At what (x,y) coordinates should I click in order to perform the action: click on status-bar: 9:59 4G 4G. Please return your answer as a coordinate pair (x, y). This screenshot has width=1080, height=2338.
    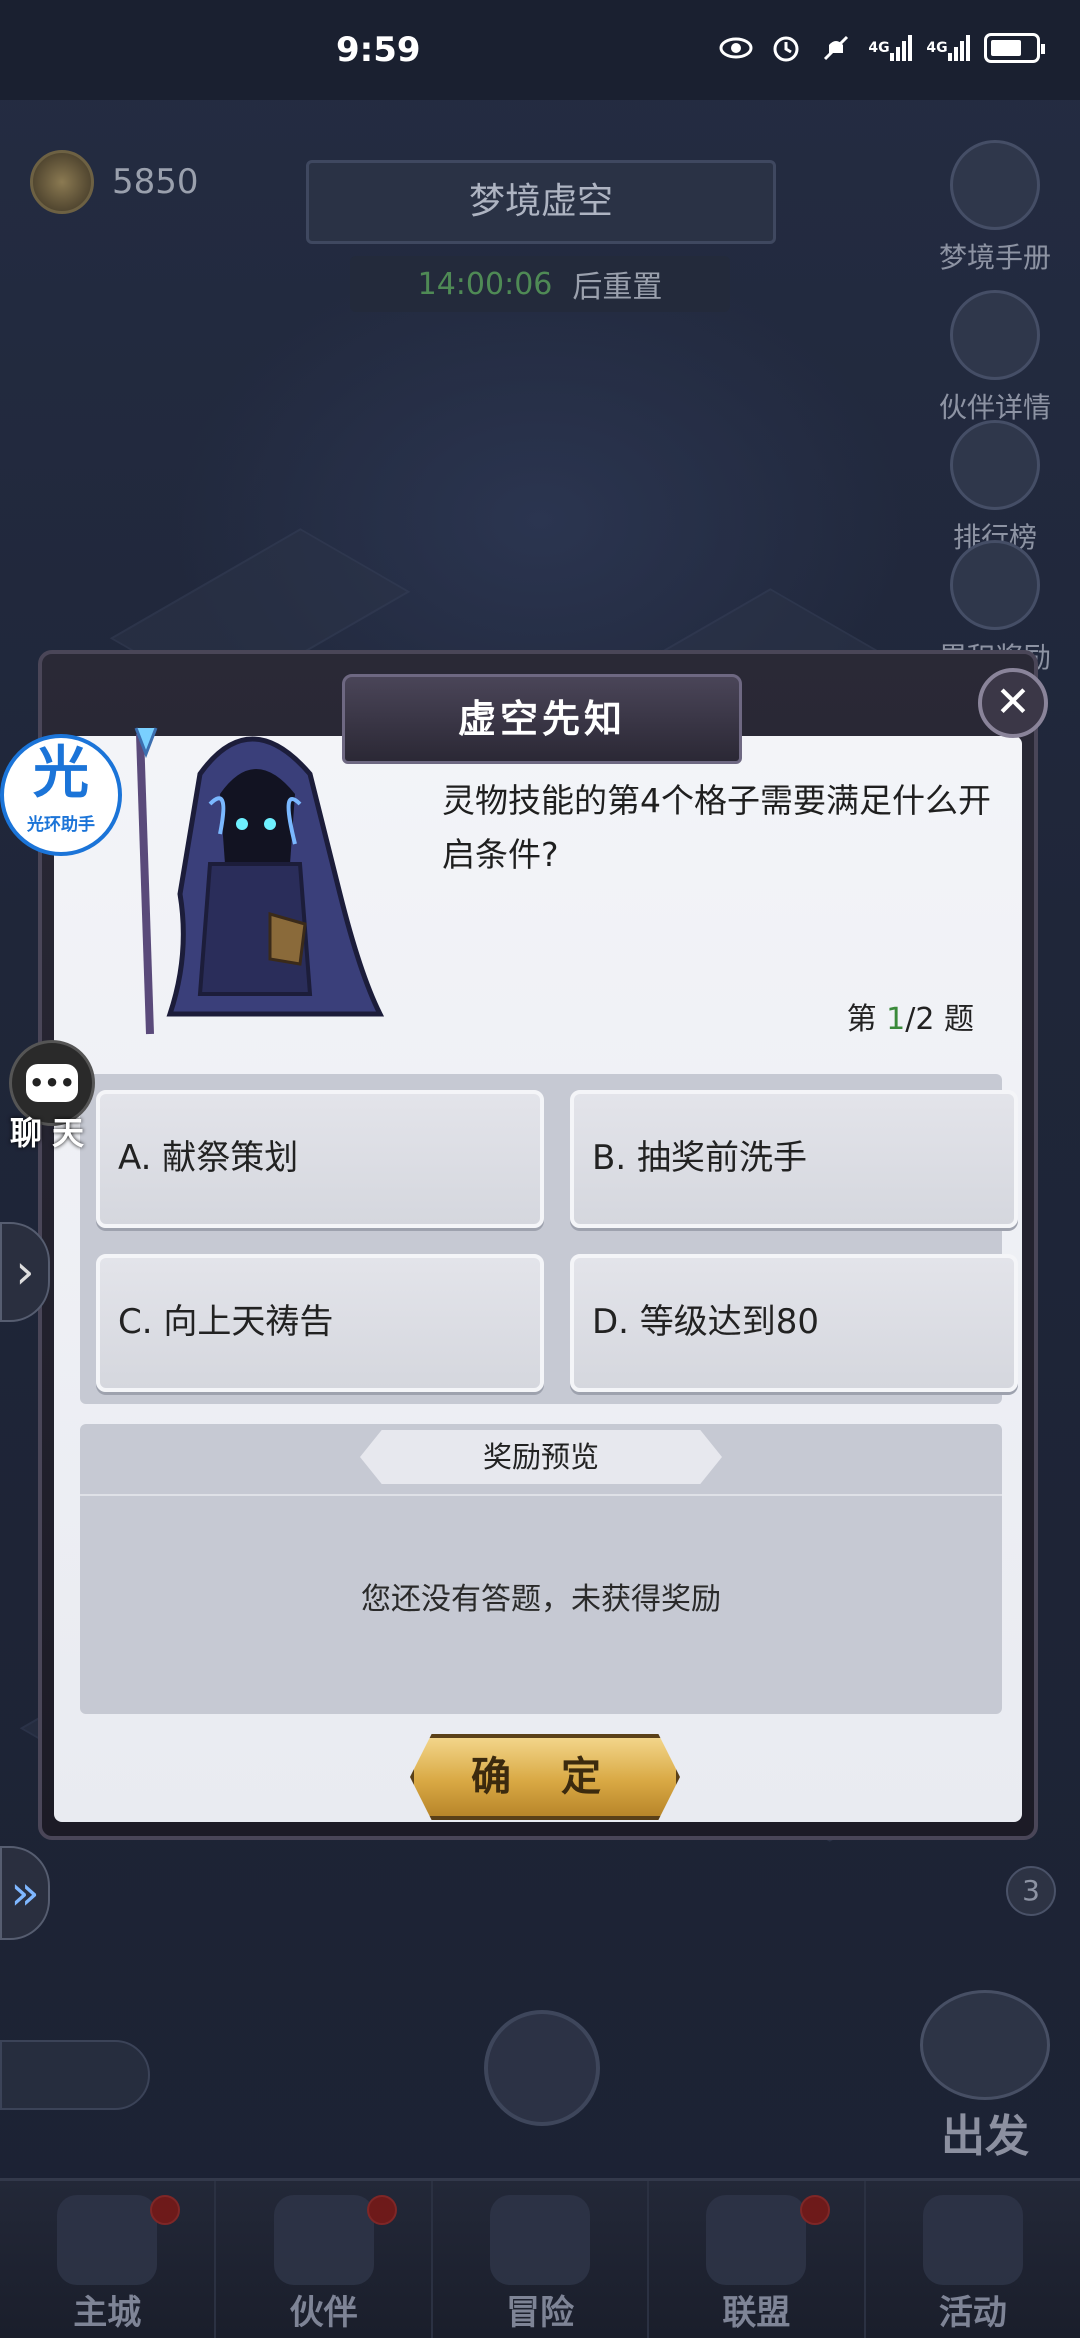
    Looking at the image, I should click on (540, 50).